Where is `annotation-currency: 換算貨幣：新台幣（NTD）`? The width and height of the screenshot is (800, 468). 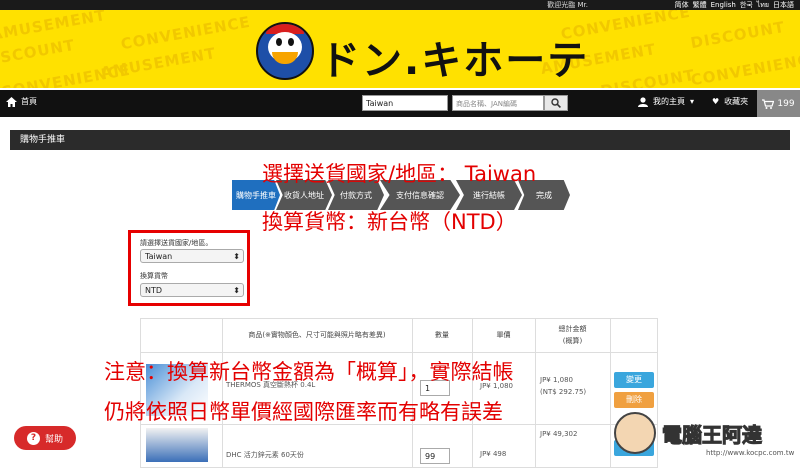 annotation-currency: 換算貨幣：新台幣（NTD） is located at coordinates (389, 222).